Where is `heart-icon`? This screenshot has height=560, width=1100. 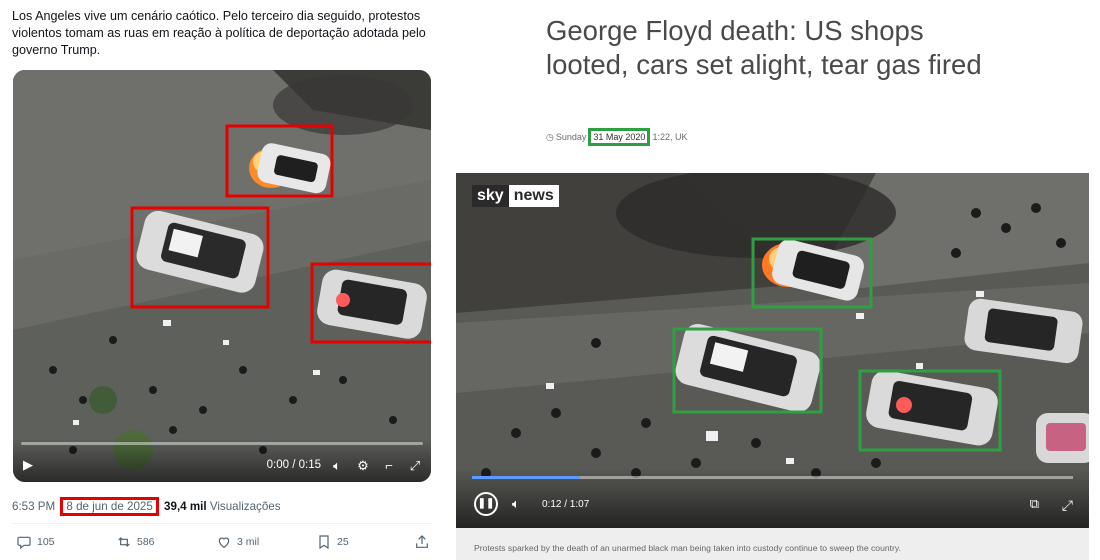 heart-icon is located at coordinates (224, 543).